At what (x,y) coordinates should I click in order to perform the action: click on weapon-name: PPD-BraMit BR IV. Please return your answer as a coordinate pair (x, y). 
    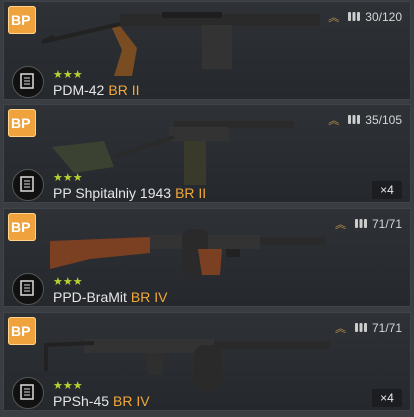
    Looking at the image, I should click on (110, 297).